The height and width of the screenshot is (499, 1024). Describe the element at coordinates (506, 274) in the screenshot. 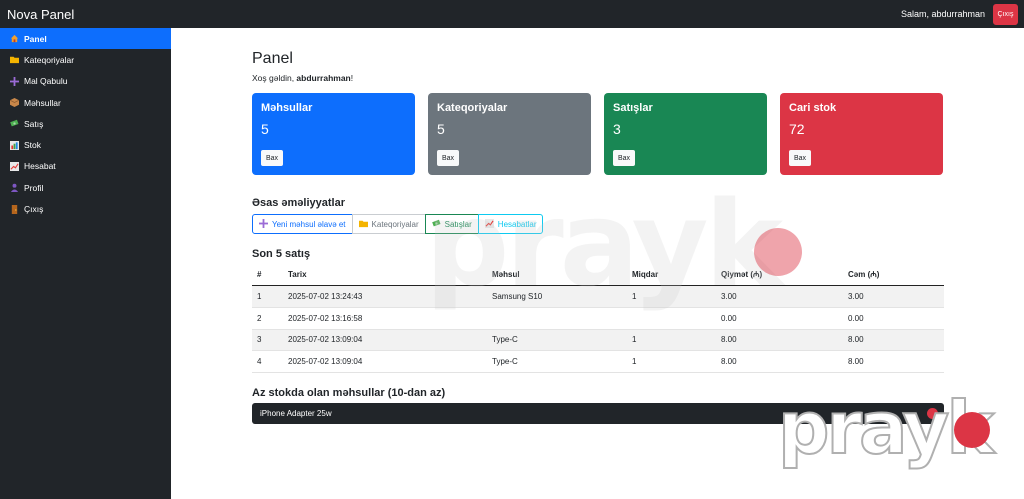

I see `table-header-cell: Məhsul` at that location.